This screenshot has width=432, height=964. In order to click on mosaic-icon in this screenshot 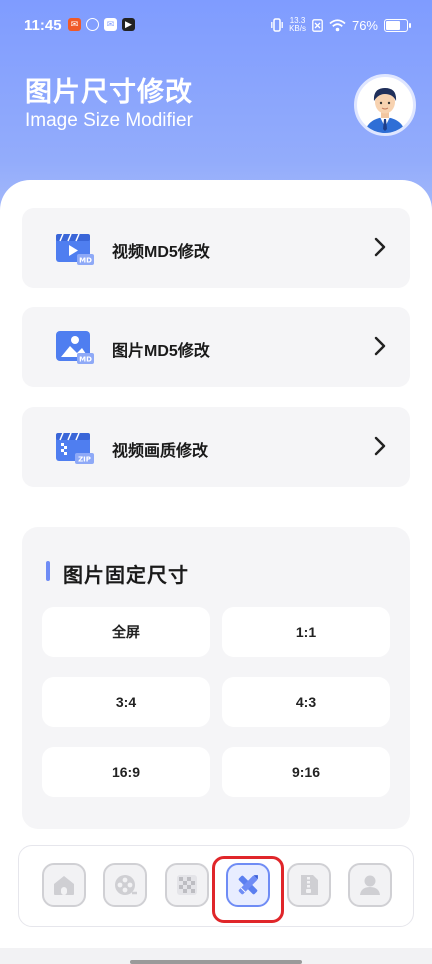, I will do `click(187, 885)`.